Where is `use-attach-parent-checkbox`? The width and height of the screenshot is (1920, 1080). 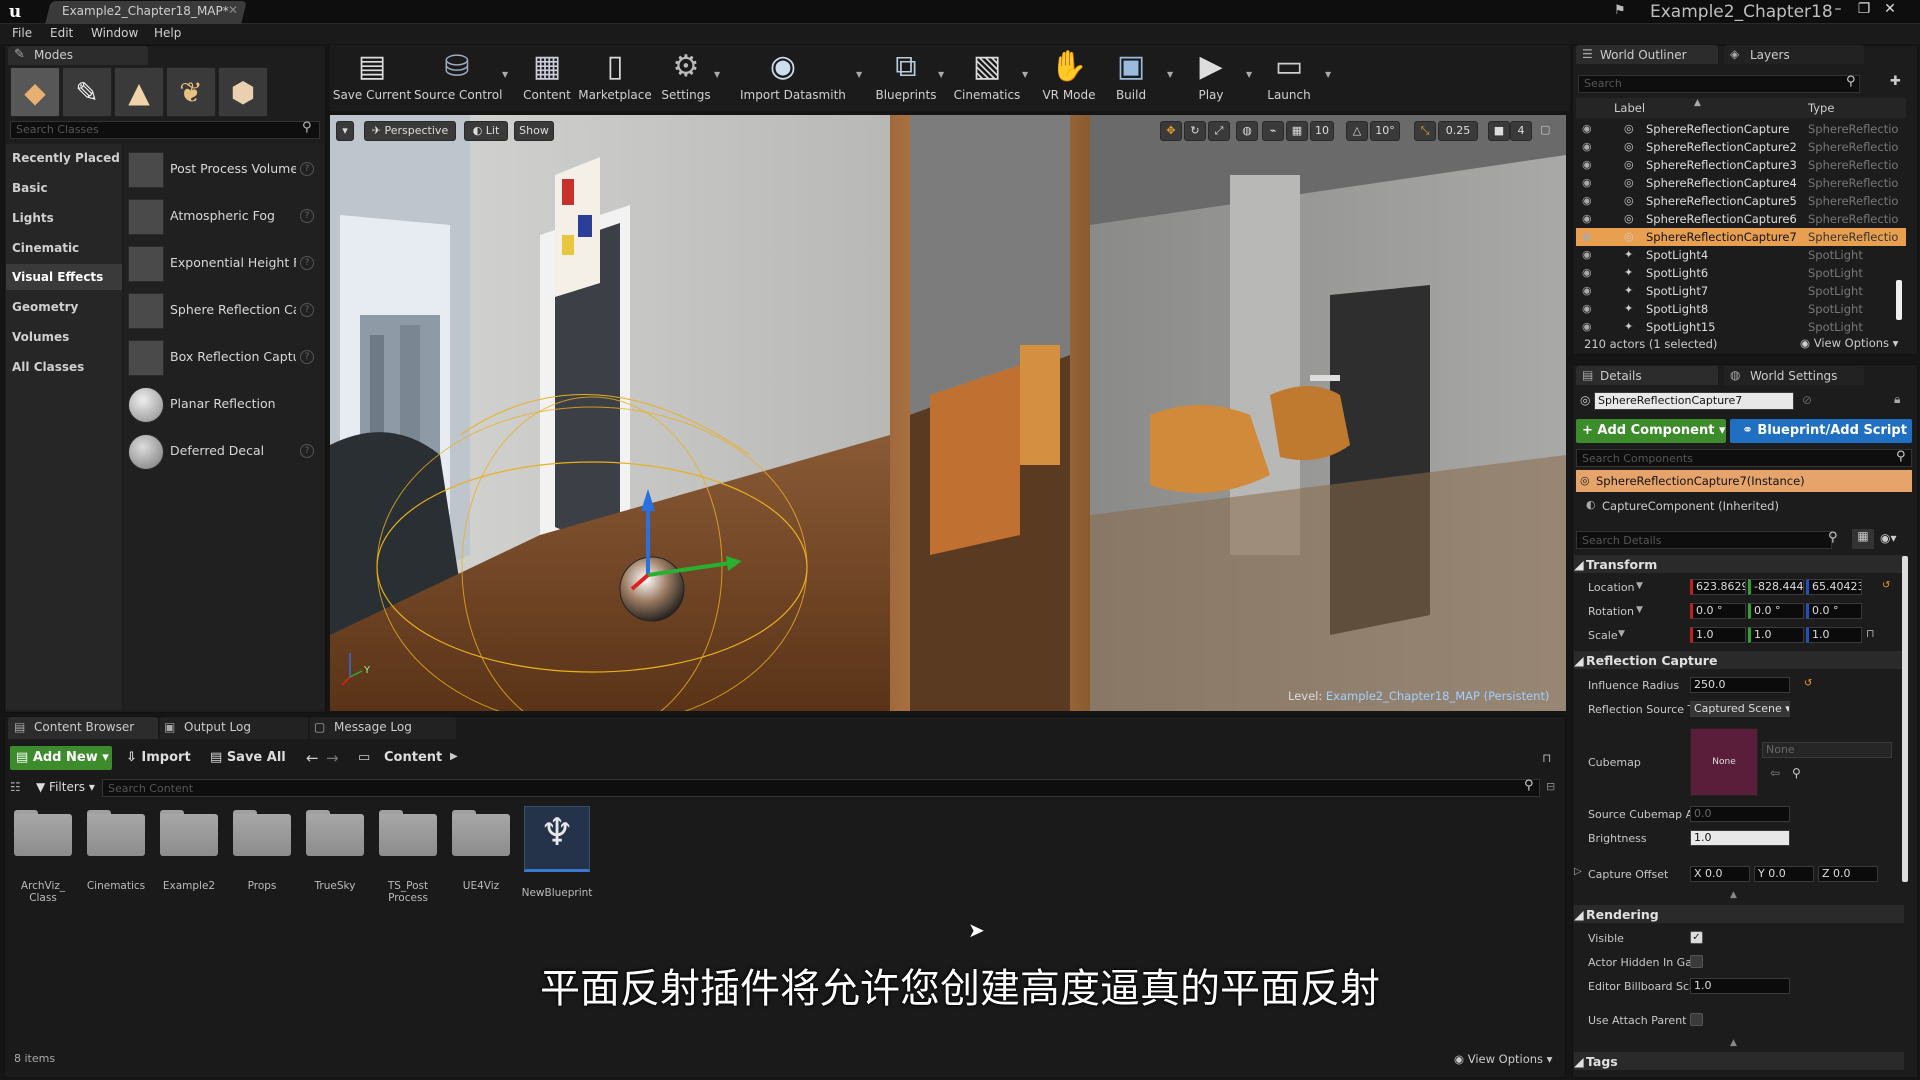 use-attach-parent-checkbox is located at coordinates (1696, 1019).